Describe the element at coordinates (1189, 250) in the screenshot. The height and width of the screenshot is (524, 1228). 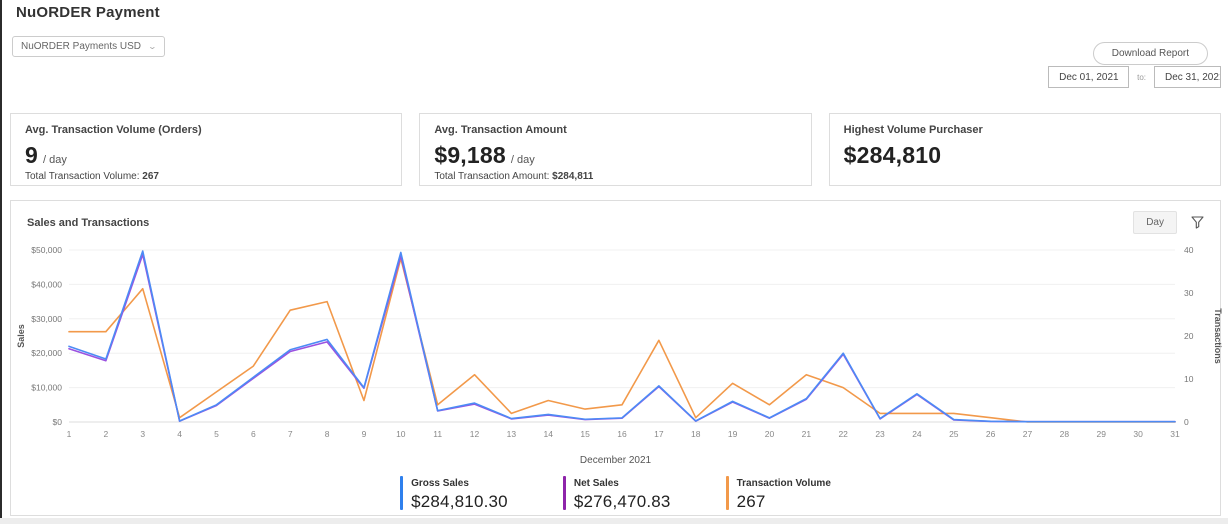
I see `svg-text: 40` at that location.